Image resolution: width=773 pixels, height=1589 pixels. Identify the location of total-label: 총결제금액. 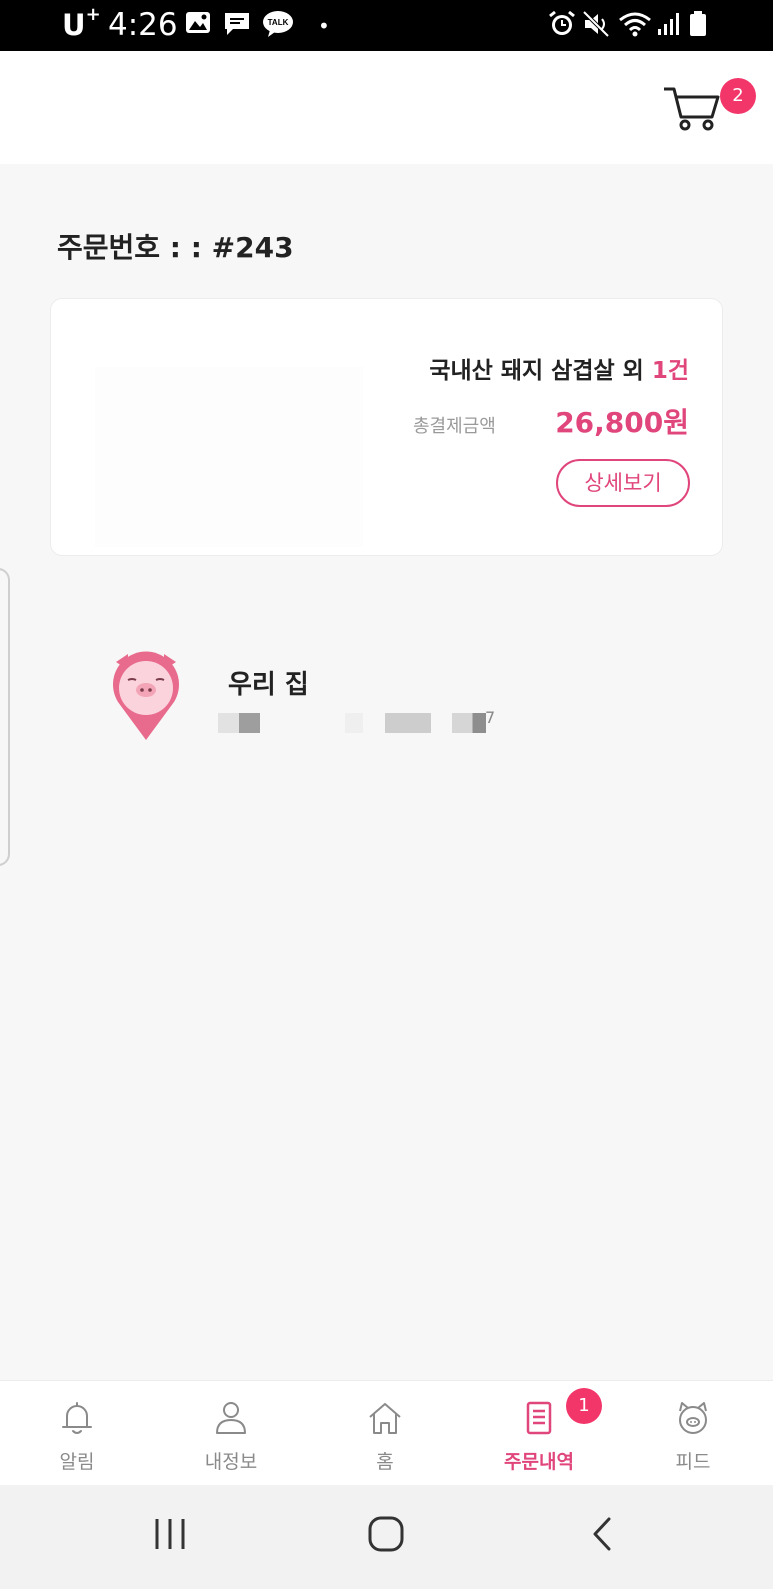
(454, 426).